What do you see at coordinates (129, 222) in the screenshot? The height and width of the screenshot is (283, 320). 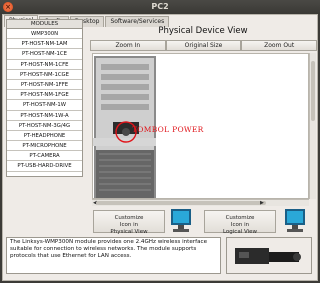 I see `customize-physical-view-button: Customize Icon in Physical View` at bounding box center [129, 222].